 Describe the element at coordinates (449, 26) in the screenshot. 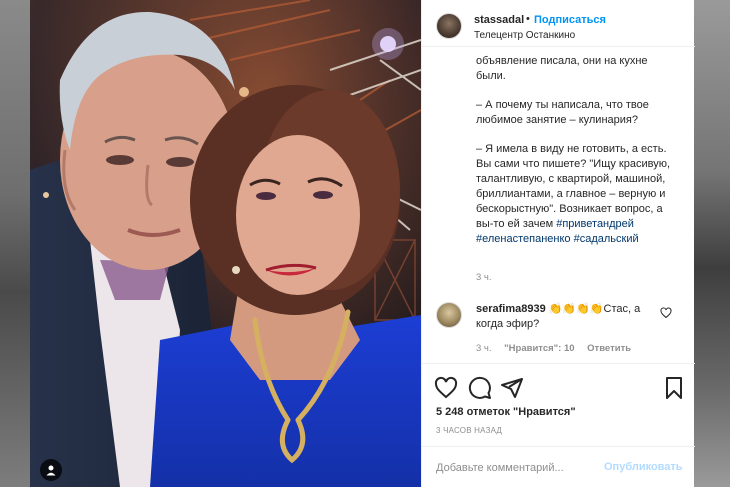

I see `author-avatar` at that location.